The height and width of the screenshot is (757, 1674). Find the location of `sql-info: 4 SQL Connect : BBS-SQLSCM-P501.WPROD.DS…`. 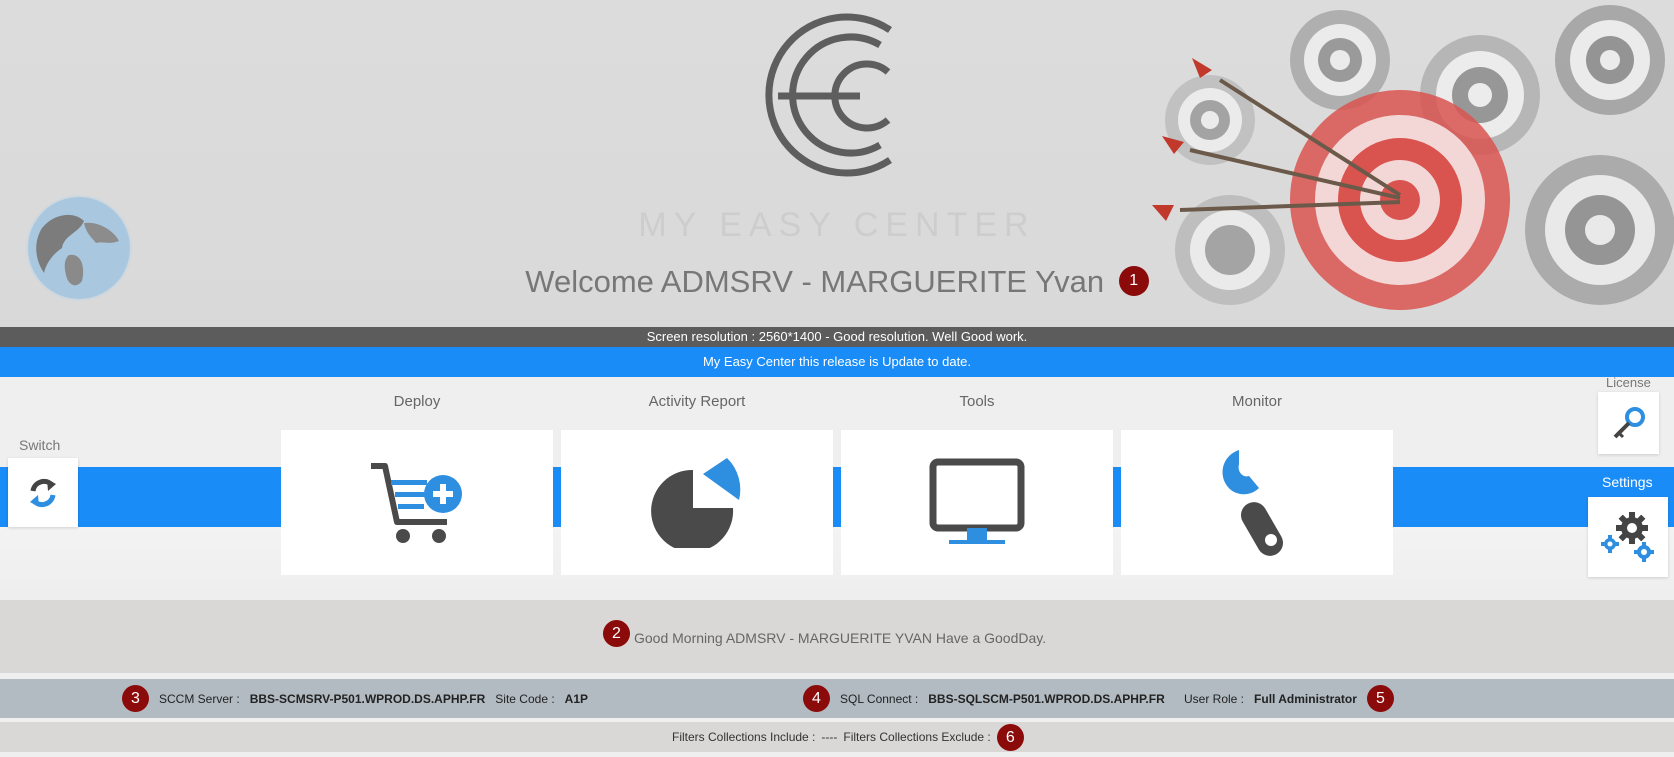

sql-info: 4 SQL Connect : BBS-SQLSCM-P501.WPROD.DS… is located at coordinates (984, 698).